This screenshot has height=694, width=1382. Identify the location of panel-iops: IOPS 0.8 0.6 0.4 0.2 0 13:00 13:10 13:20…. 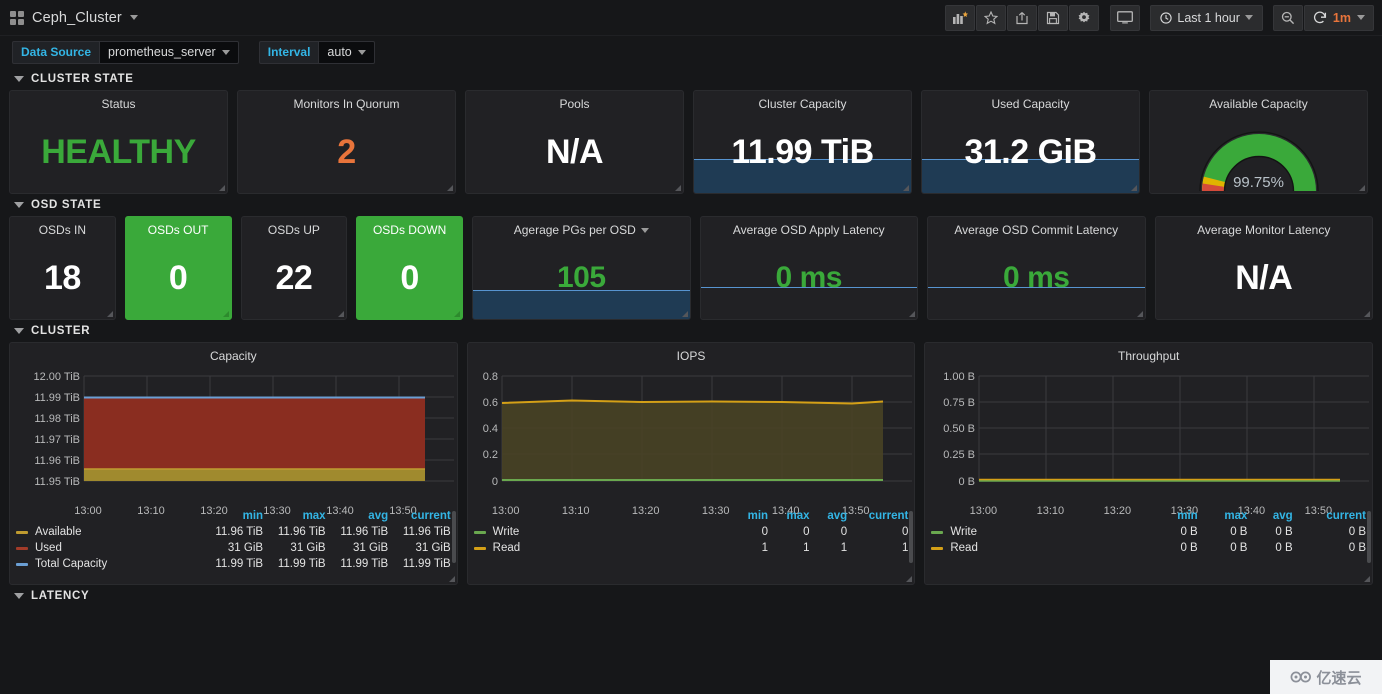
(691, 463).